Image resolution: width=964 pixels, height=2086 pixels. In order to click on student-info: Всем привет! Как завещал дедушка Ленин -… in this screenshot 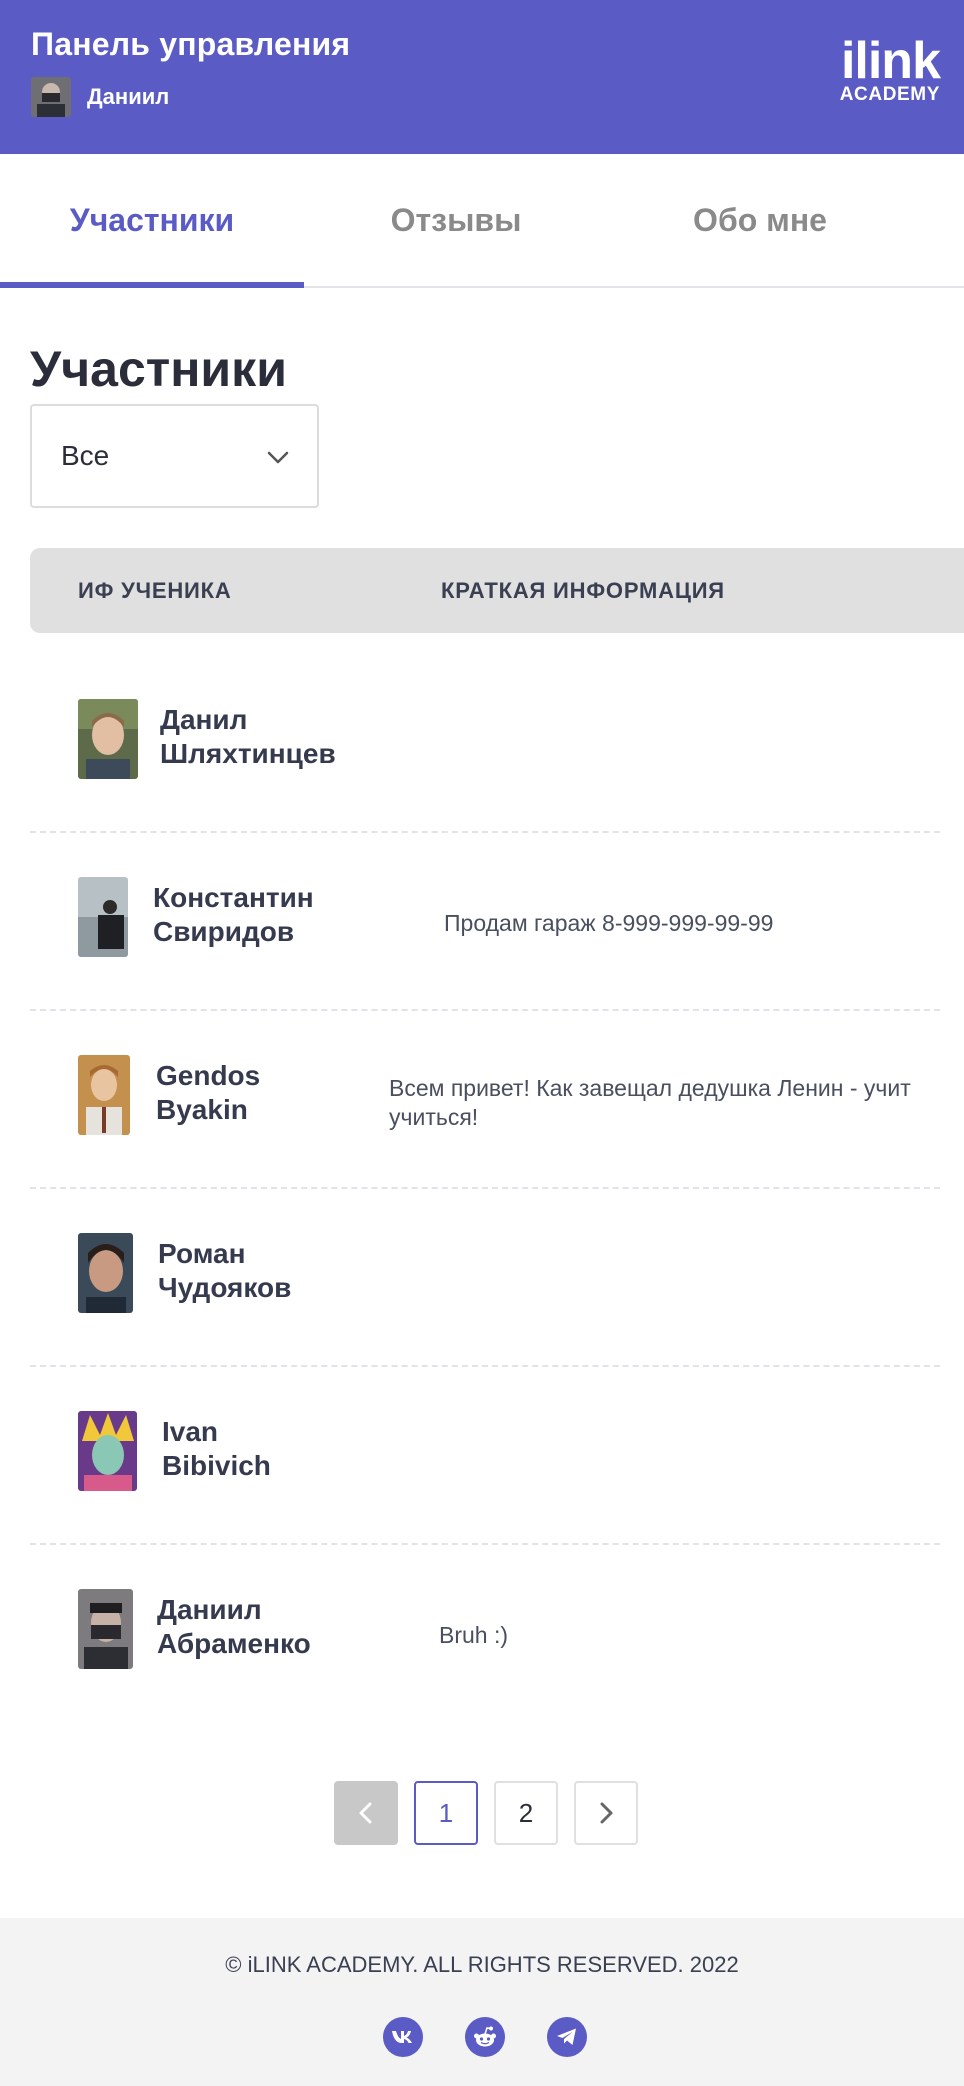, I will do `click(650, 1102)`.